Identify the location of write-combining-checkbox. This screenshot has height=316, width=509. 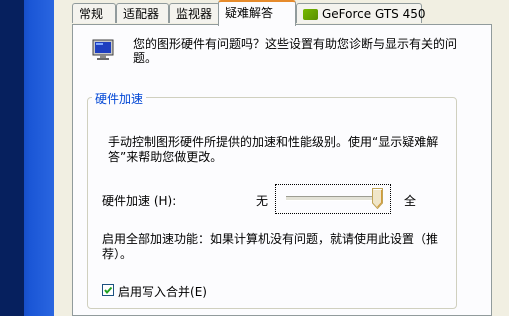
(108, 290).